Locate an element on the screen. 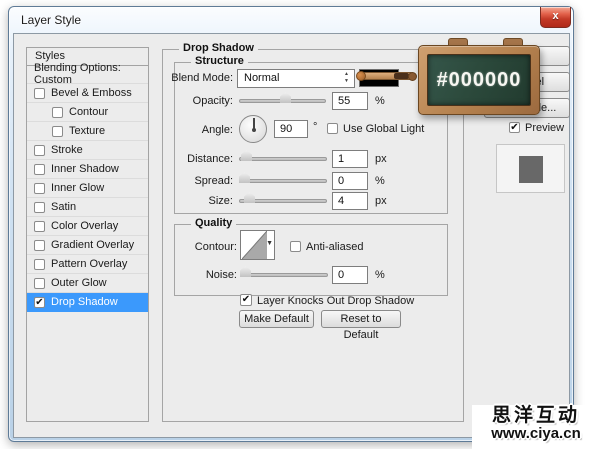  distance-label: Distance: is located at coordinates (210, 159).